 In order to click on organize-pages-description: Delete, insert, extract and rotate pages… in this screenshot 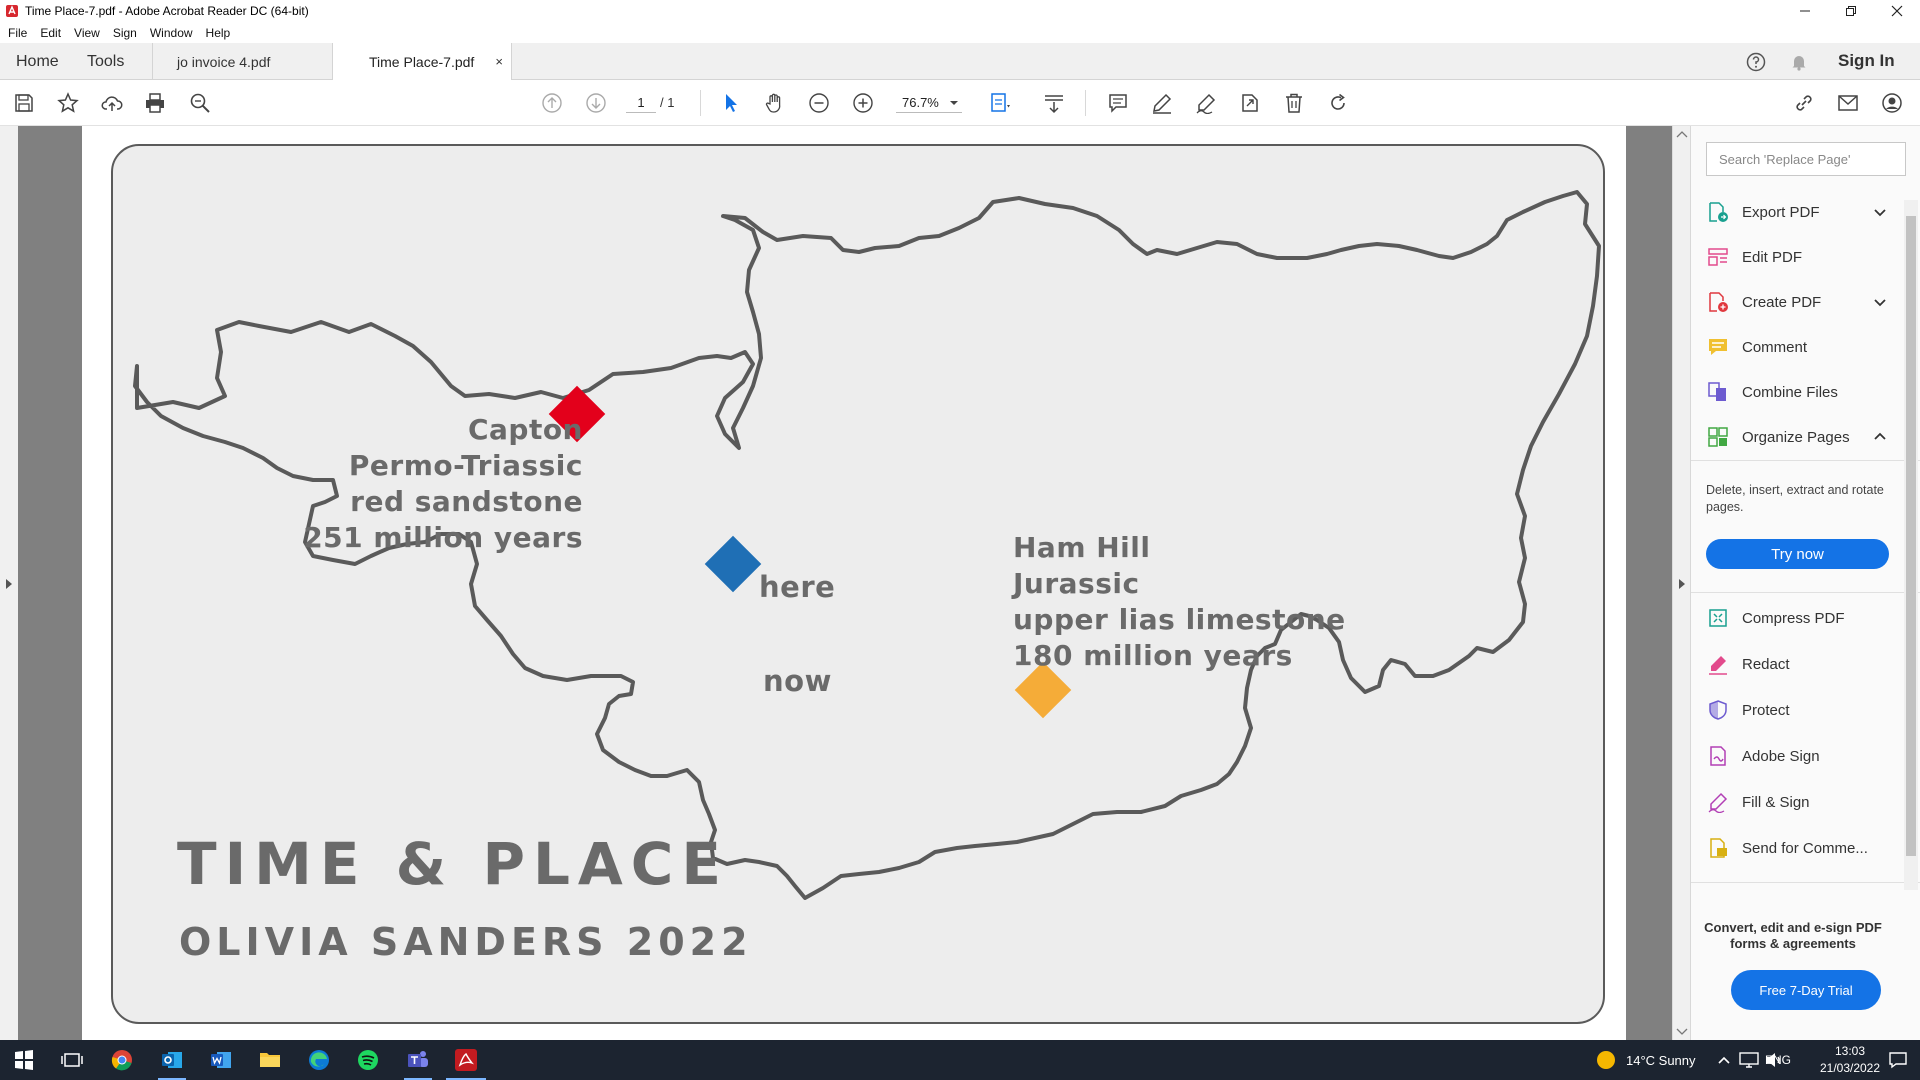, I will do `click(1795, 498)`.